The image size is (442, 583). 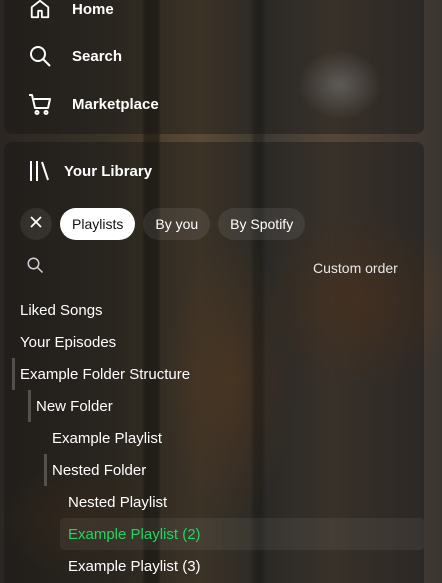 I want to click on filter-chip-by-spotify: By Spotify, so click(x=262, y=224).